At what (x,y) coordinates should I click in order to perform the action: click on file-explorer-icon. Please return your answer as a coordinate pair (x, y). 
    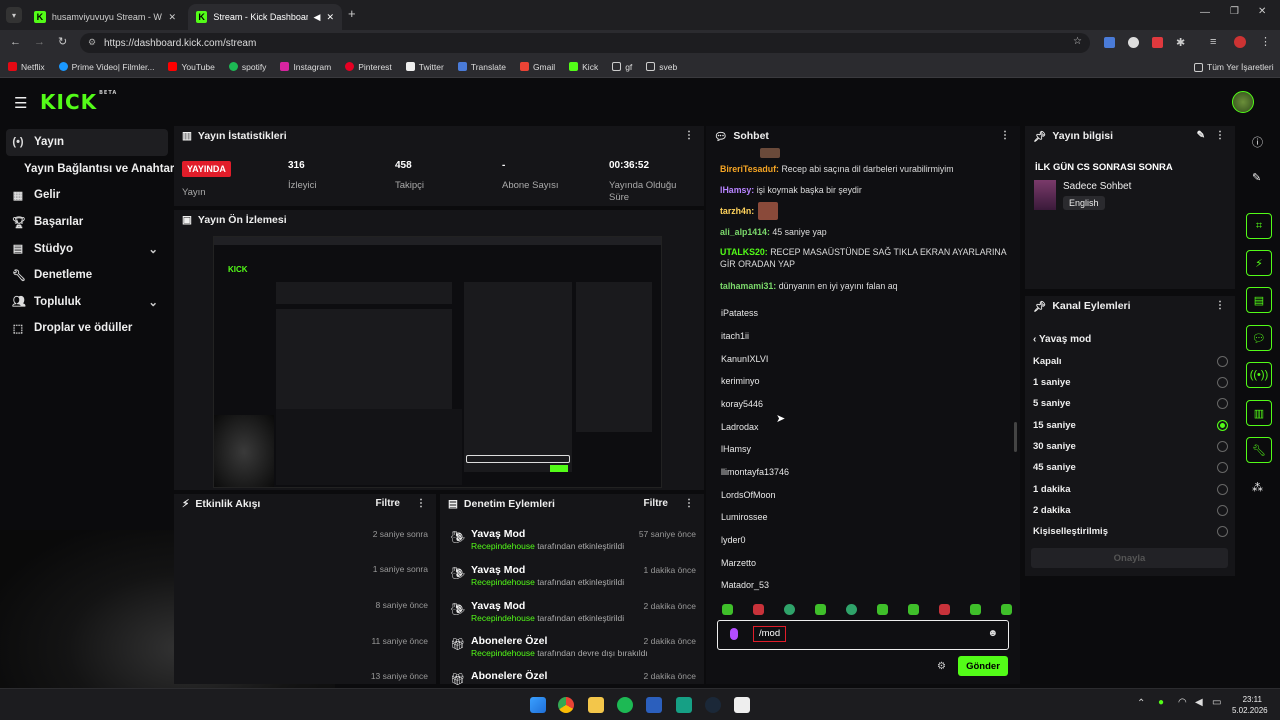
    Looking at the image, I should click on (596, 705).